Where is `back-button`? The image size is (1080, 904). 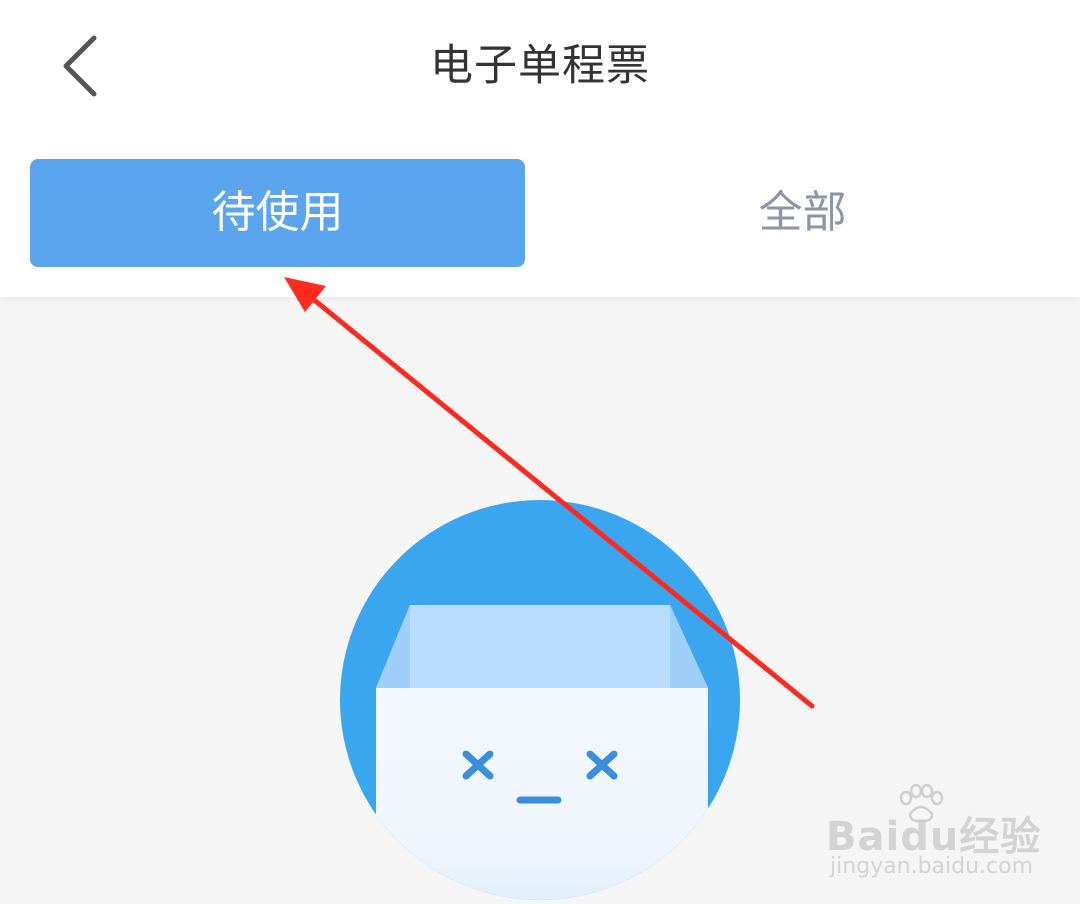 back-button is located at coordinates (80, 66).